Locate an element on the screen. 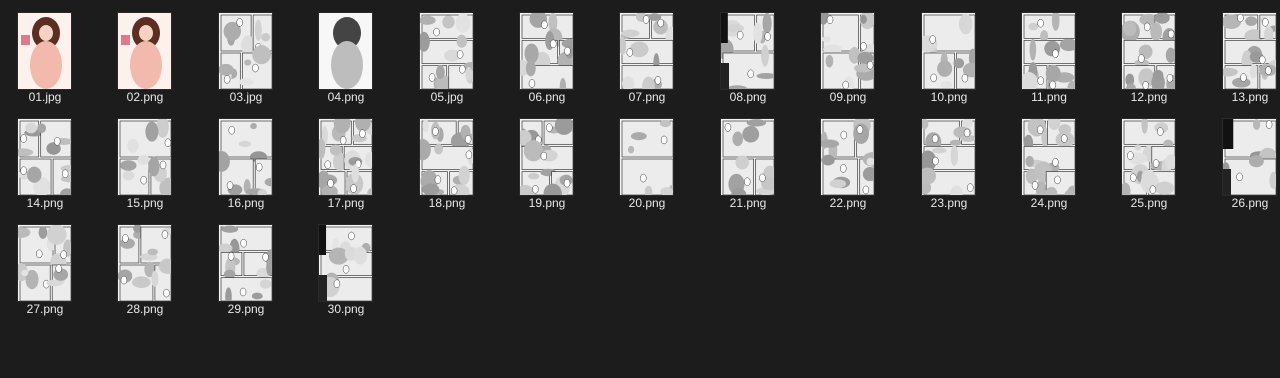  file-name-label: 22.png is located at coordinates (848, 203).